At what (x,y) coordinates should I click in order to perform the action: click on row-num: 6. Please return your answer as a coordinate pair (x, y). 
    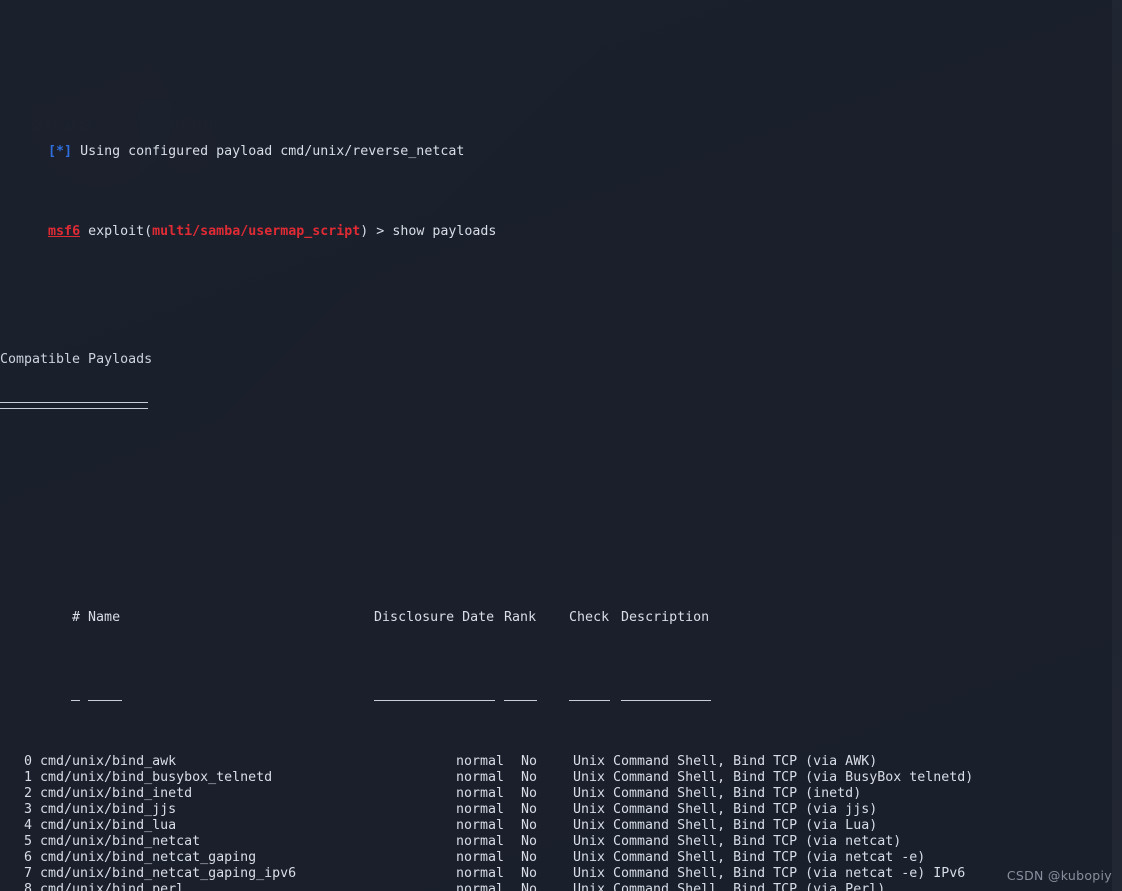
    Looking at the image, I should click on (27, 857).